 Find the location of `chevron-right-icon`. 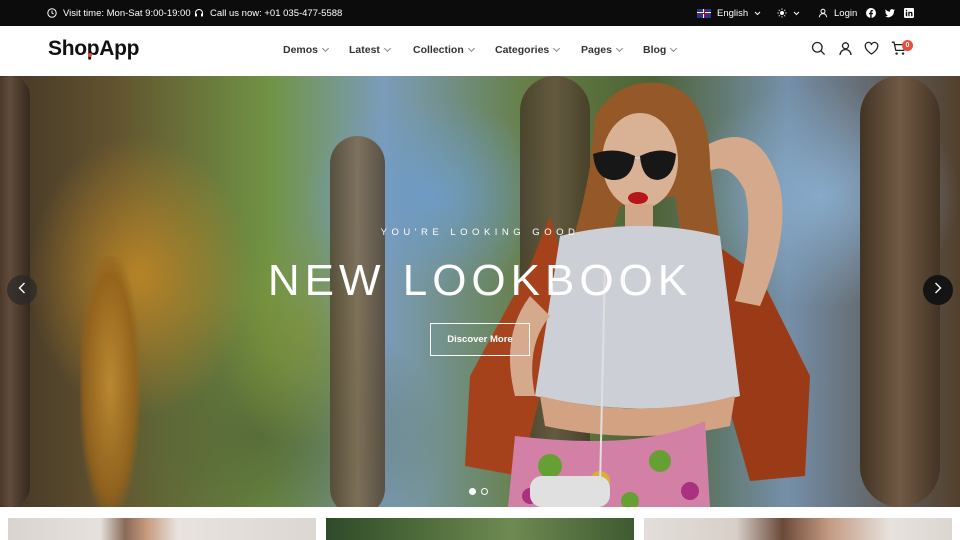

chevron-right-icon is located at coordinates (938, 290).